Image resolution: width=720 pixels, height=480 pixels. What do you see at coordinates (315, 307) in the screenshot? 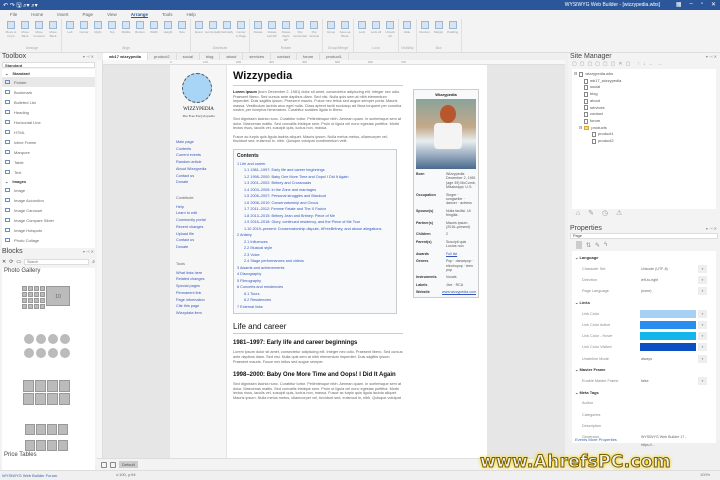
I see `toc-link: 7 External links` at bounding box center [315, 307].